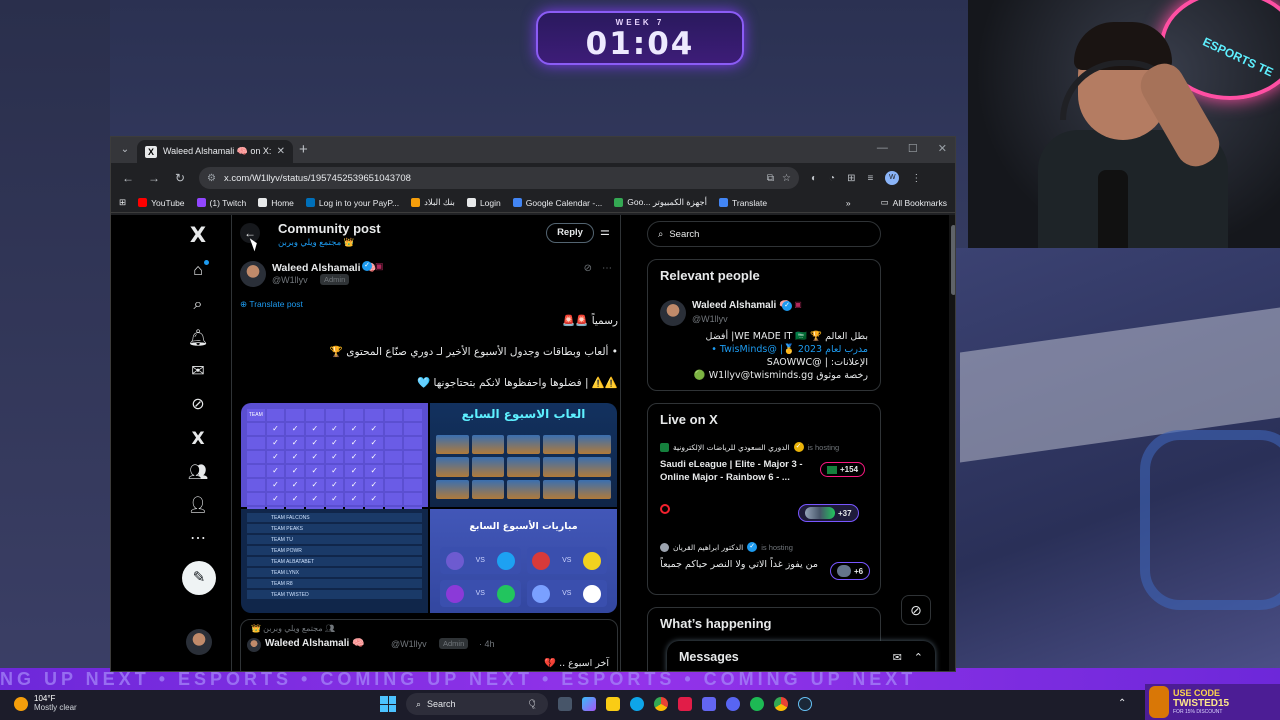 Image resolution: width=1280 pixels, height=720 pixels. I want to click on bio-line: مدرب لعام 2023 🥇| @TwisMinds •, so click(773, 349).